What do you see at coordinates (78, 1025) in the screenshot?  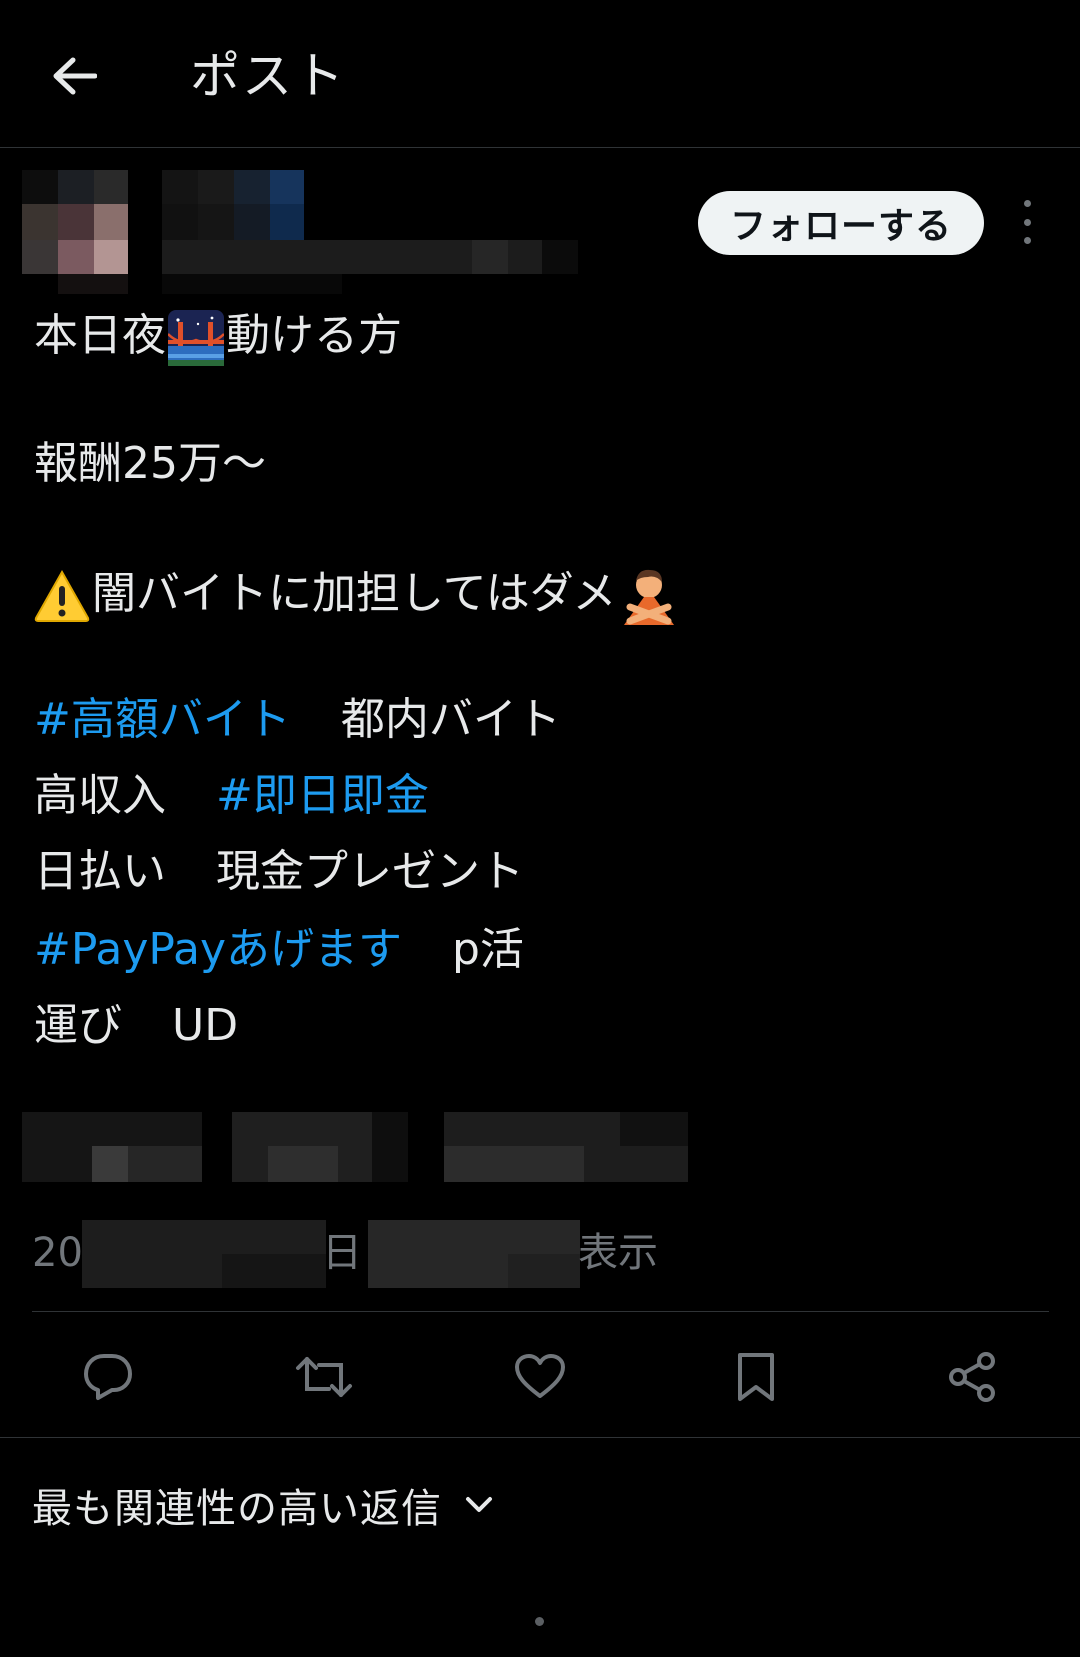 I see `post-text-segment: 運び` at bounding box center [78, 1025].